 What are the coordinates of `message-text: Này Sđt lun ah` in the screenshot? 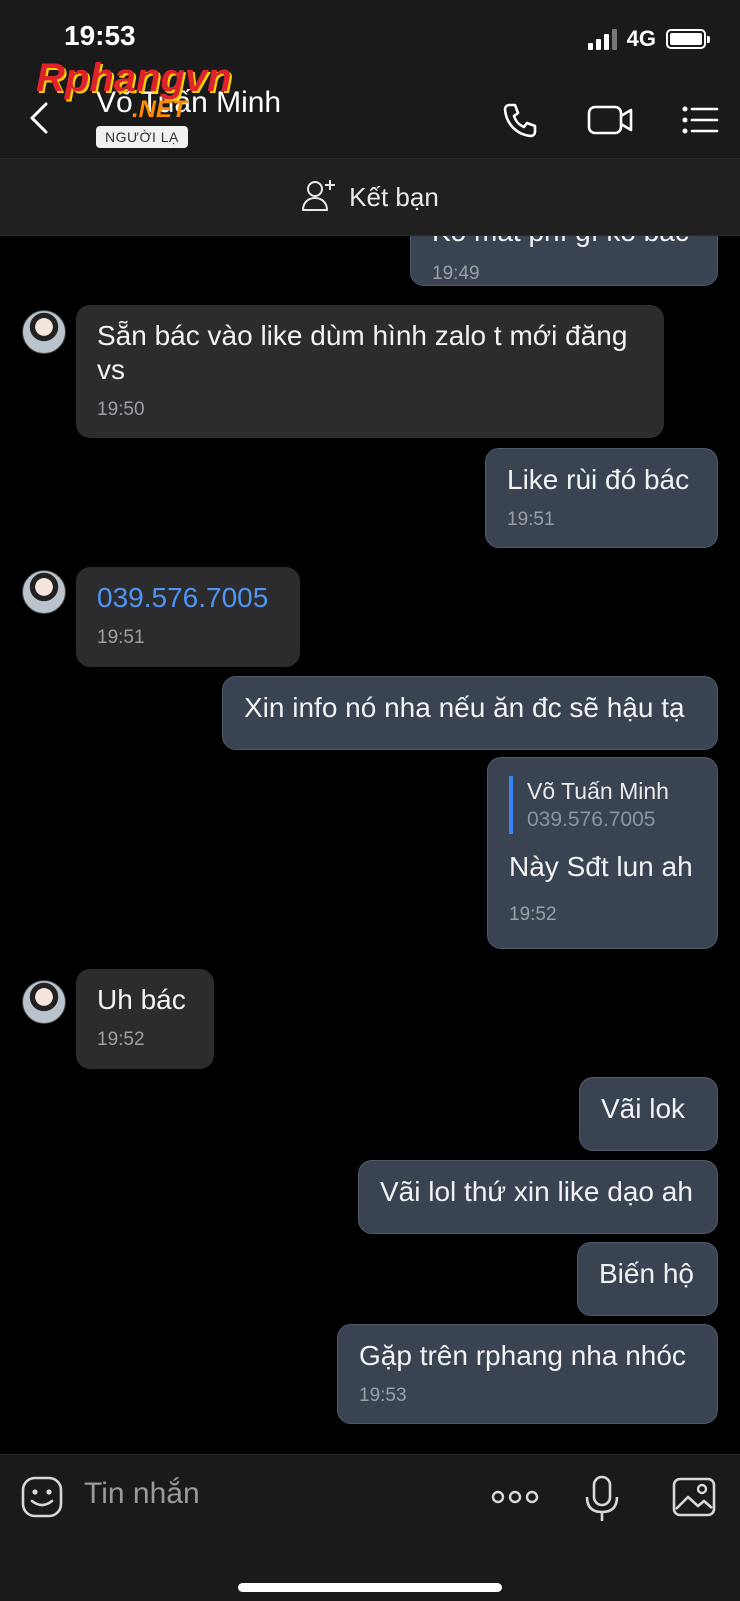 It's located at (601, 866).